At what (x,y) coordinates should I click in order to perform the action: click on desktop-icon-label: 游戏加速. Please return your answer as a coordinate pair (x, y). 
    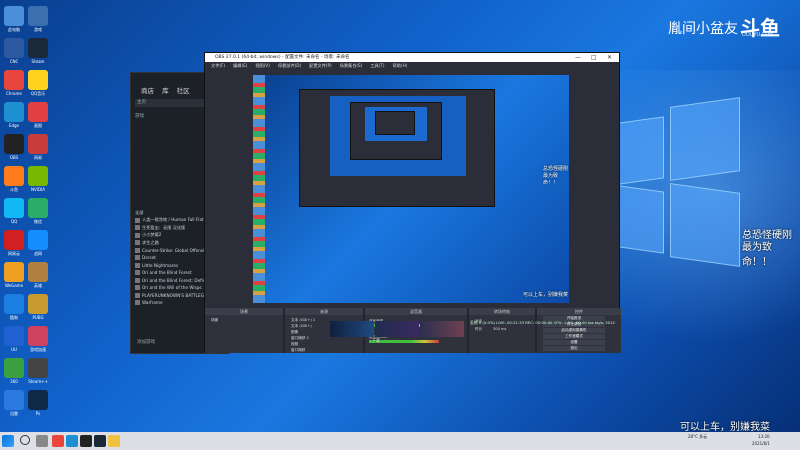
    Looking at the image, I should click on (38, 349).